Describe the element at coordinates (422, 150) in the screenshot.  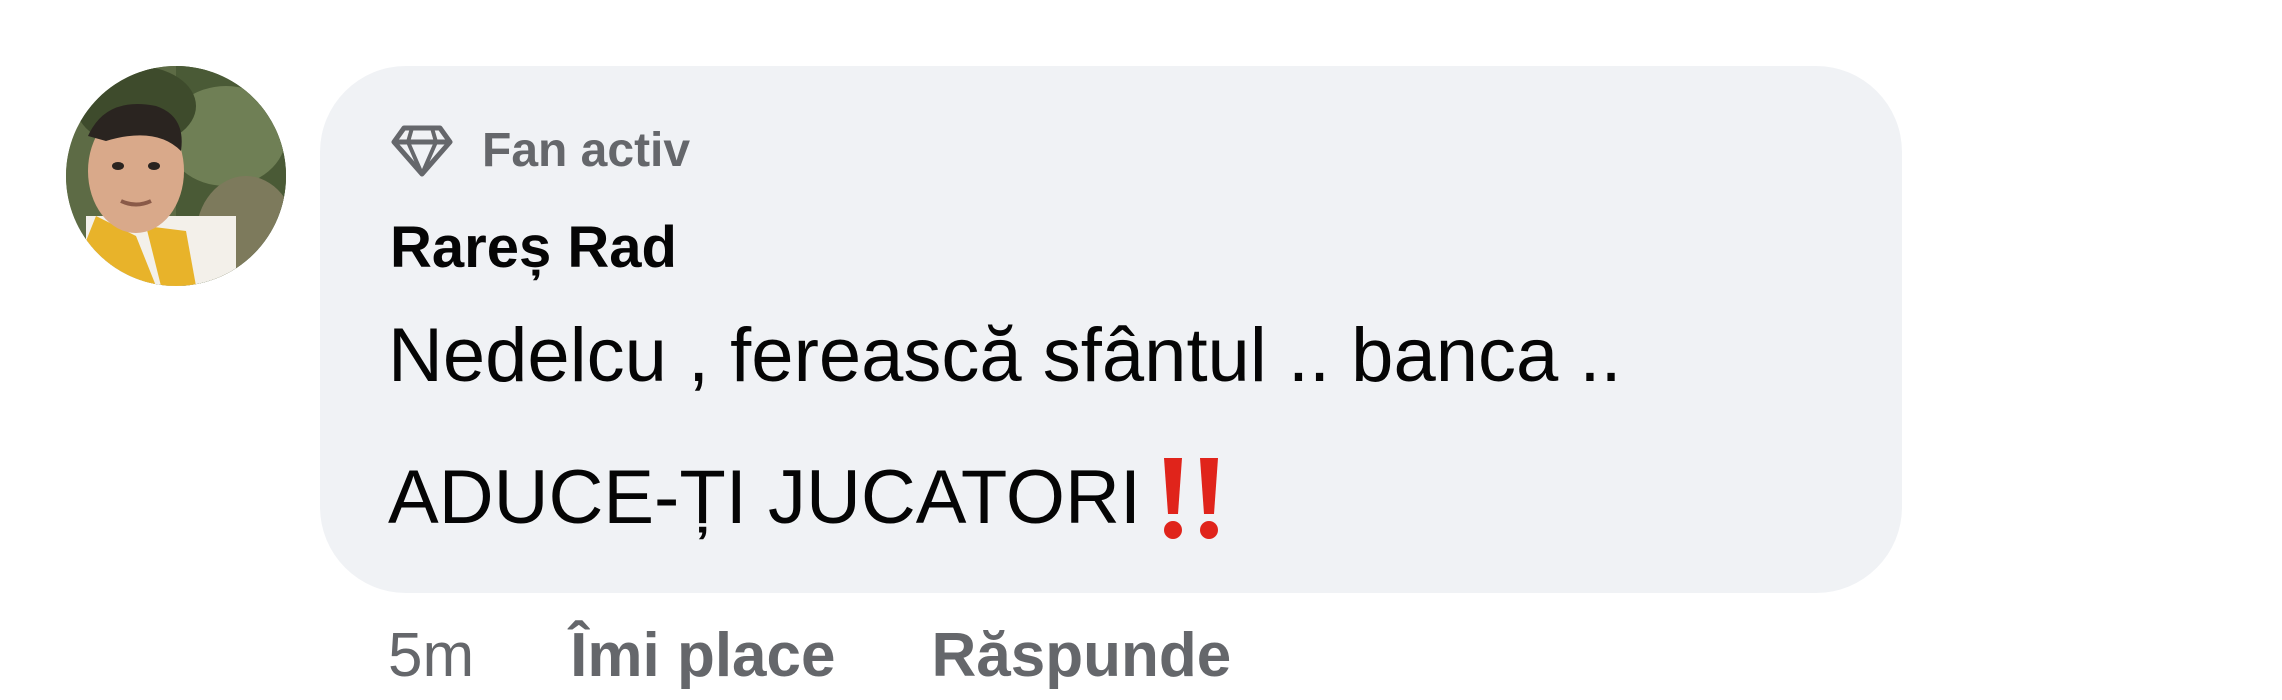
I see `diamond-icon` at that location.